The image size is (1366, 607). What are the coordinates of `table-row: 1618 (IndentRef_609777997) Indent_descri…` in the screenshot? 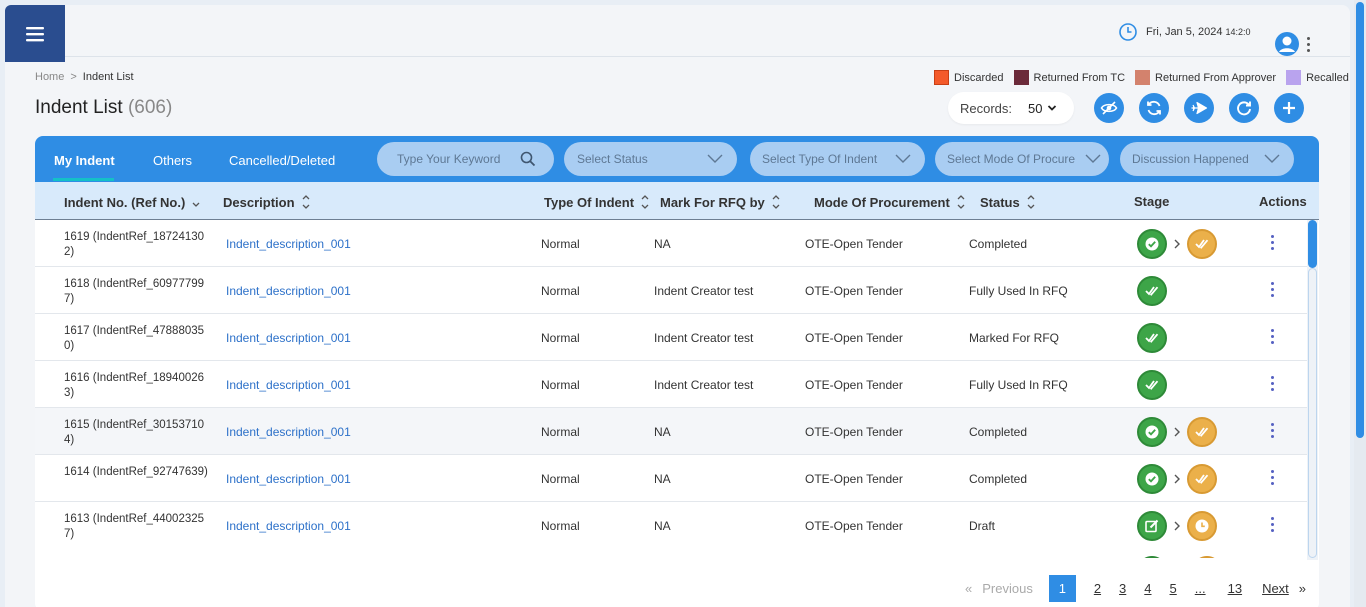 It's located at (671, 290).